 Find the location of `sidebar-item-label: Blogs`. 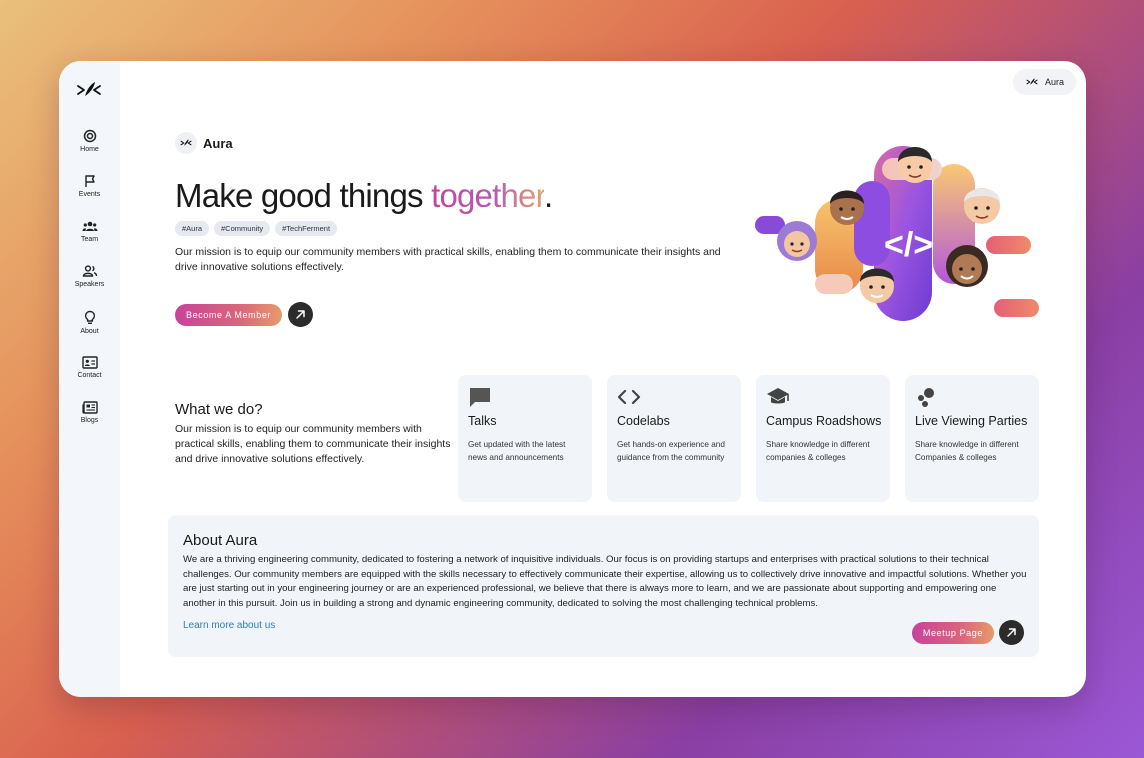

sidebar-item-label: Blogs is located at coordinates (89, 420).